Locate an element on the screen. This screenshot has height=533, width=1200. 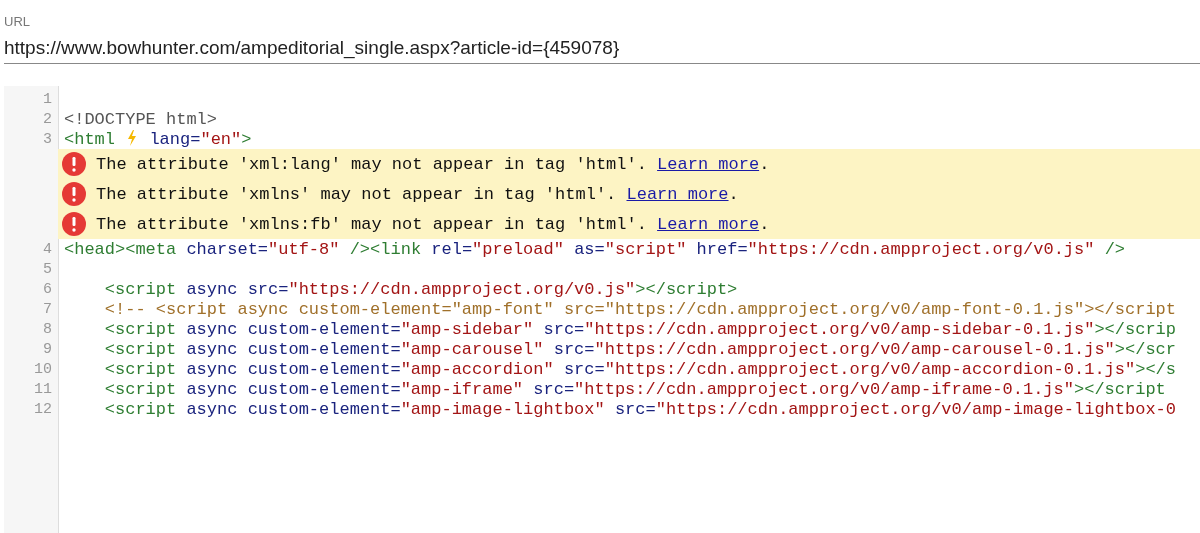
code-line: <!-- <script async custom-element="amp-font" src="https://cdn.ampproject.org/v0/amp-font-0.1.js"></script is located at coordinates (639, 309).